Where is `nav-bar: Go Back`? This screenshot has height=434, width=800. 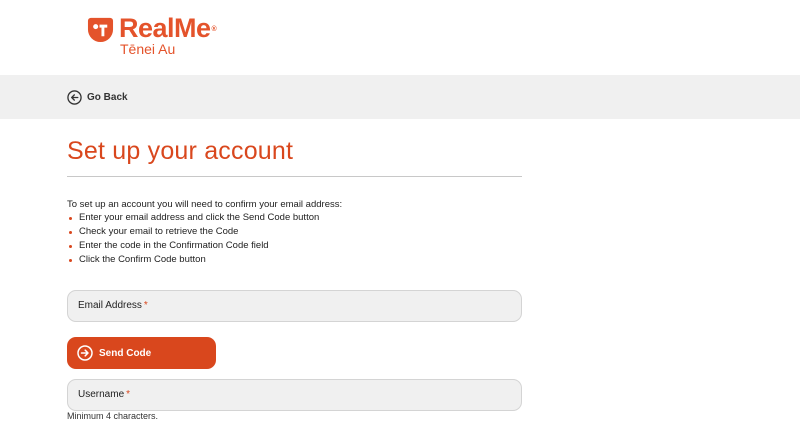 nav-bar: Go Back is located at coordinates (400, 97).